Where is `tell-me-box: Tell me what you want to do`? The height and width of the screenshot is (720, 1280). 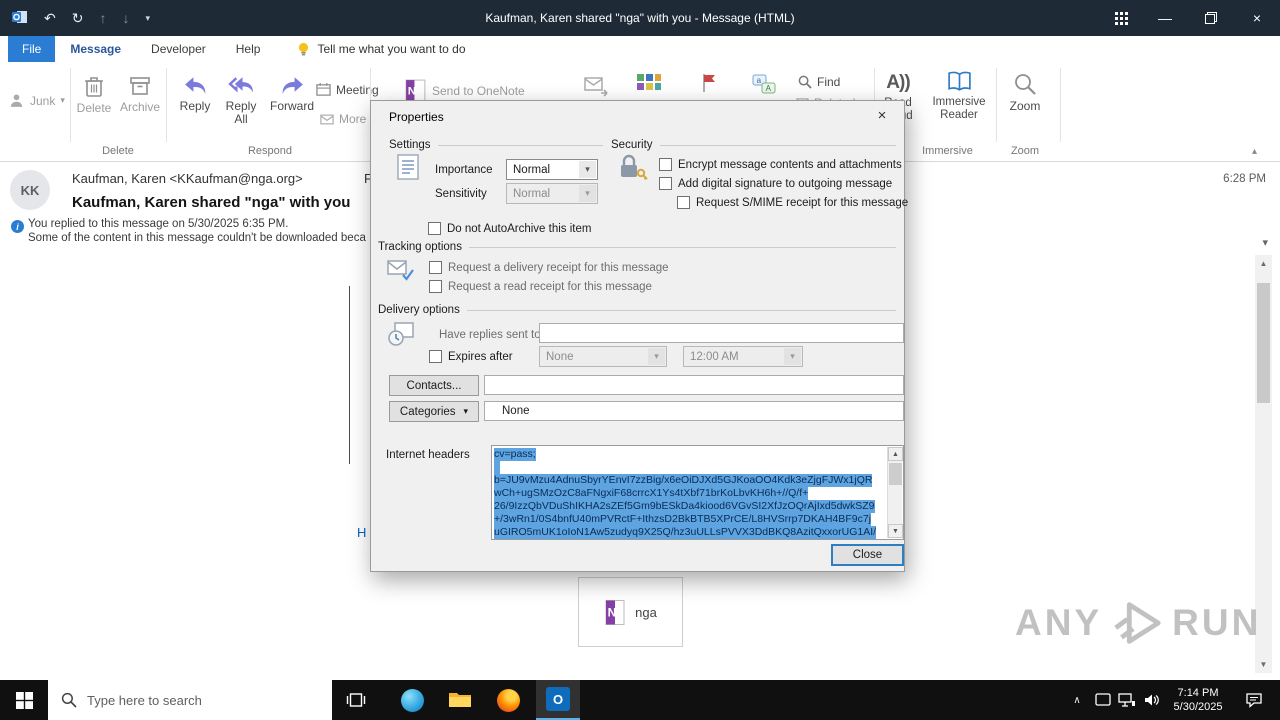 tell-me-box: Tell me what you want to do is located at coordinates (381, 49).